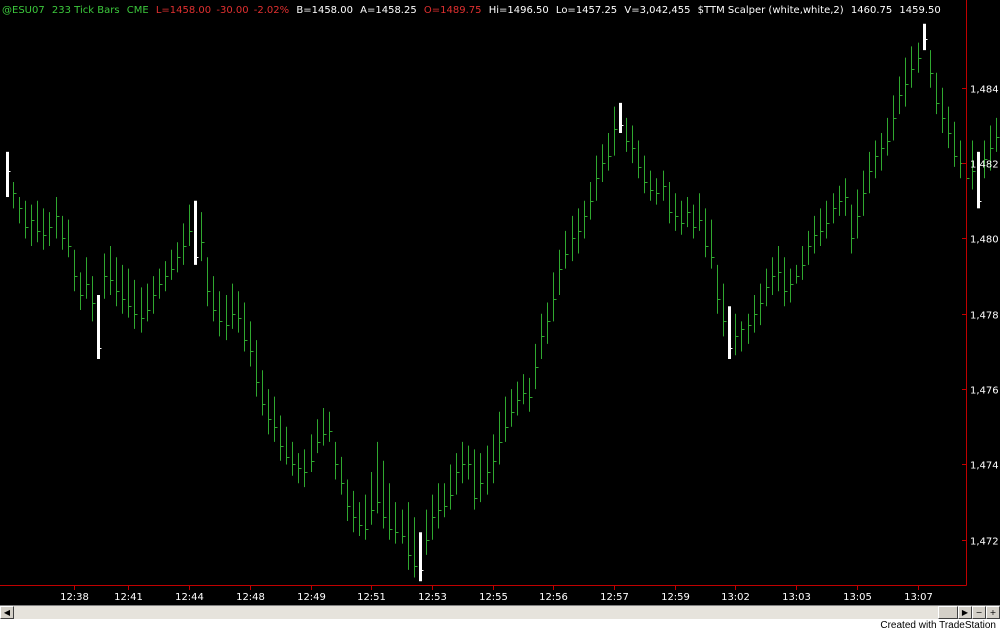 This screenshot has width=1000, height=632. What do you see at coordinates (553, 597) in the screenshot?
I see `time-tick-label: 12:56` at bounding box center [553, 597].